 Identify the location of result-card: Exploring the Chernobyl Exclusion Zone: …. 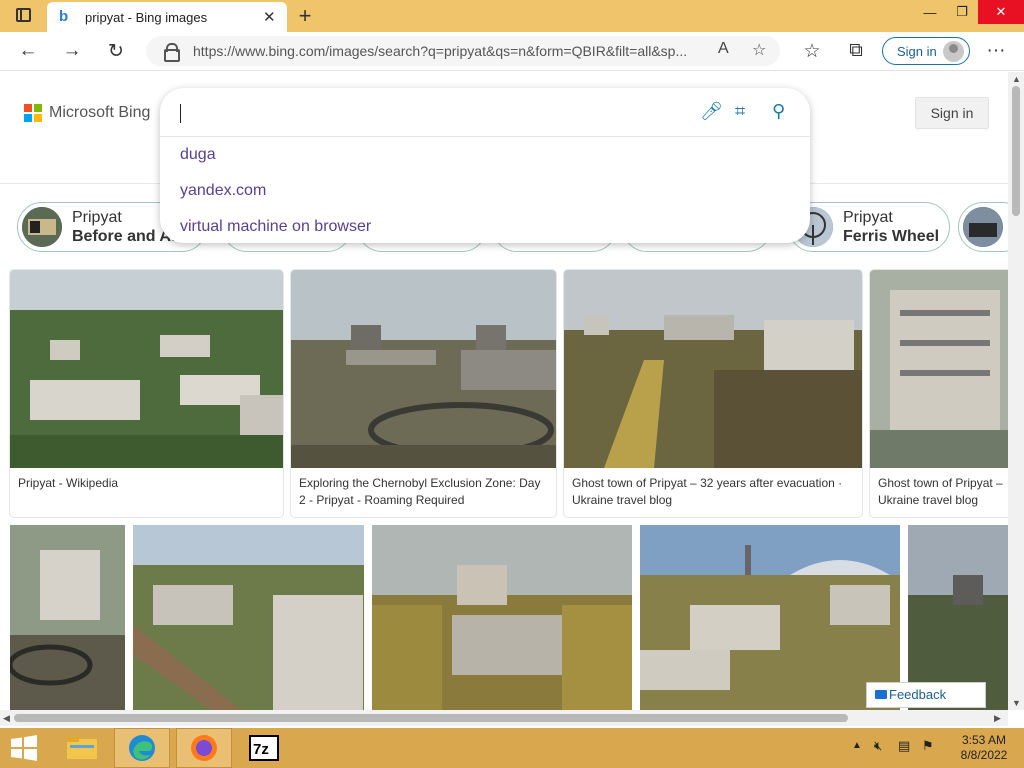
(423, 393).